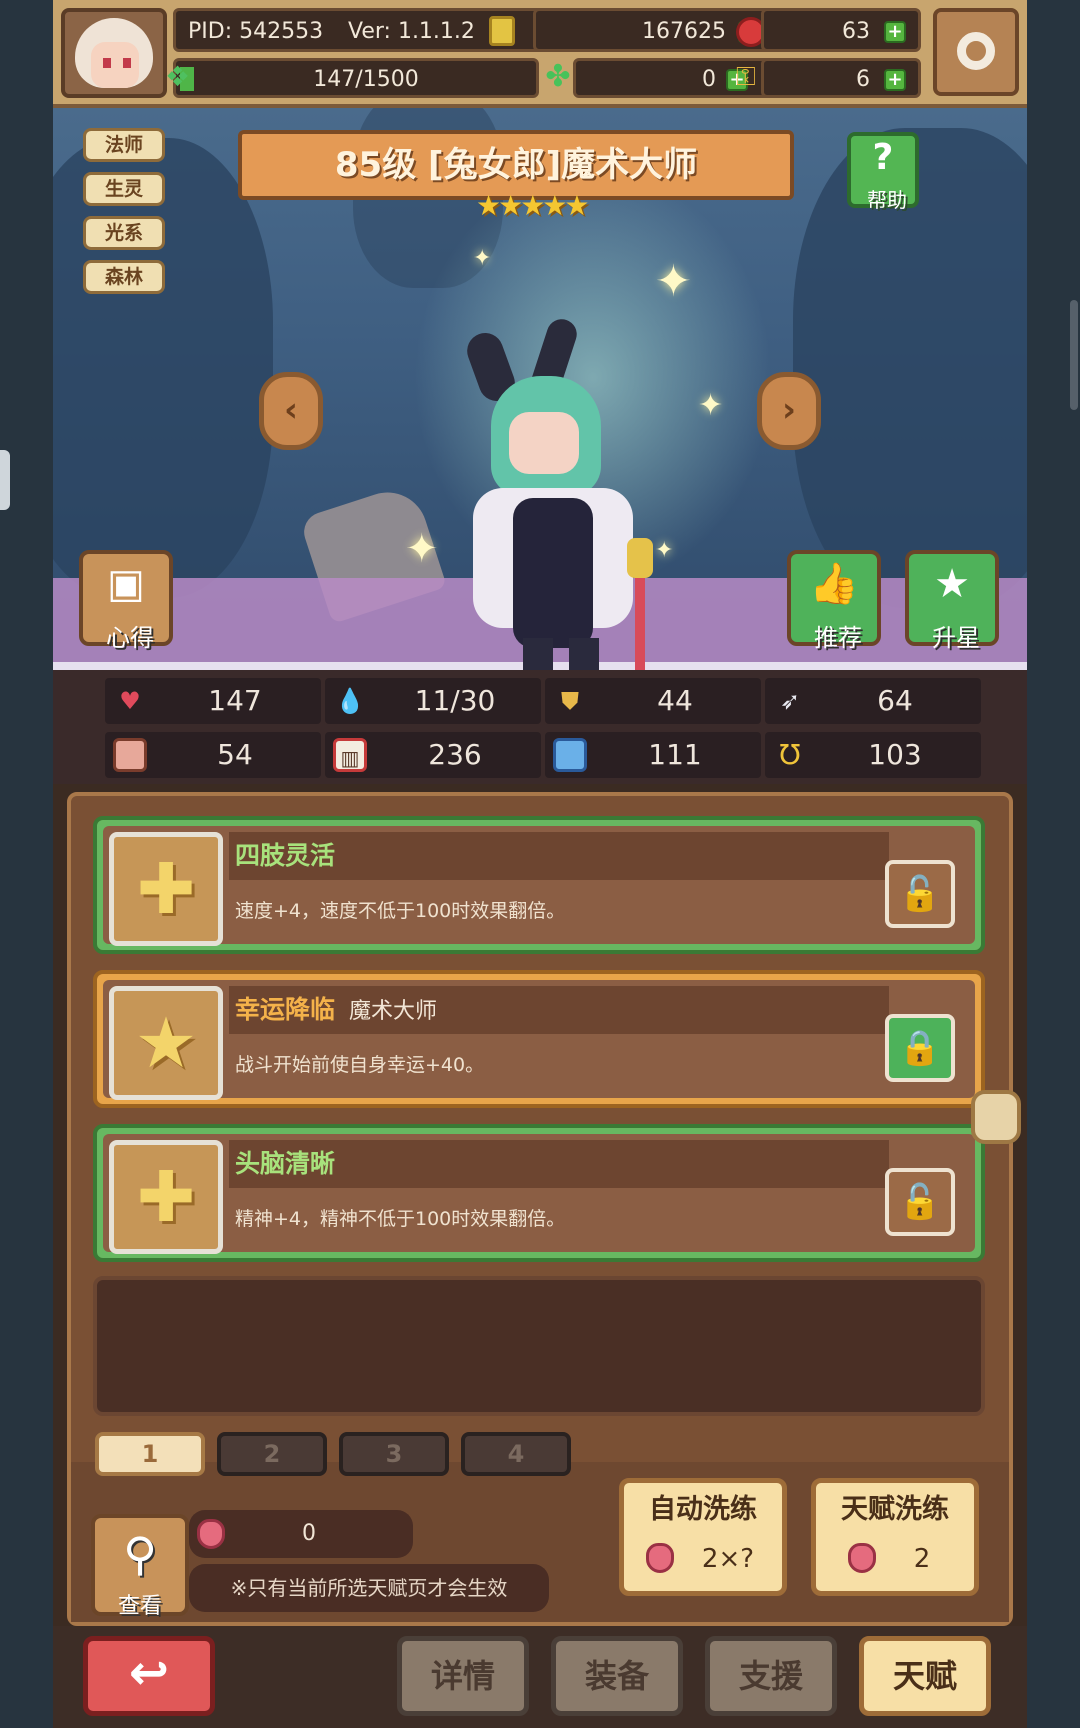  Describe the element at coordinates (285, 855) in the screenshot. I see `talent-name: 四肢灵活` at that location.